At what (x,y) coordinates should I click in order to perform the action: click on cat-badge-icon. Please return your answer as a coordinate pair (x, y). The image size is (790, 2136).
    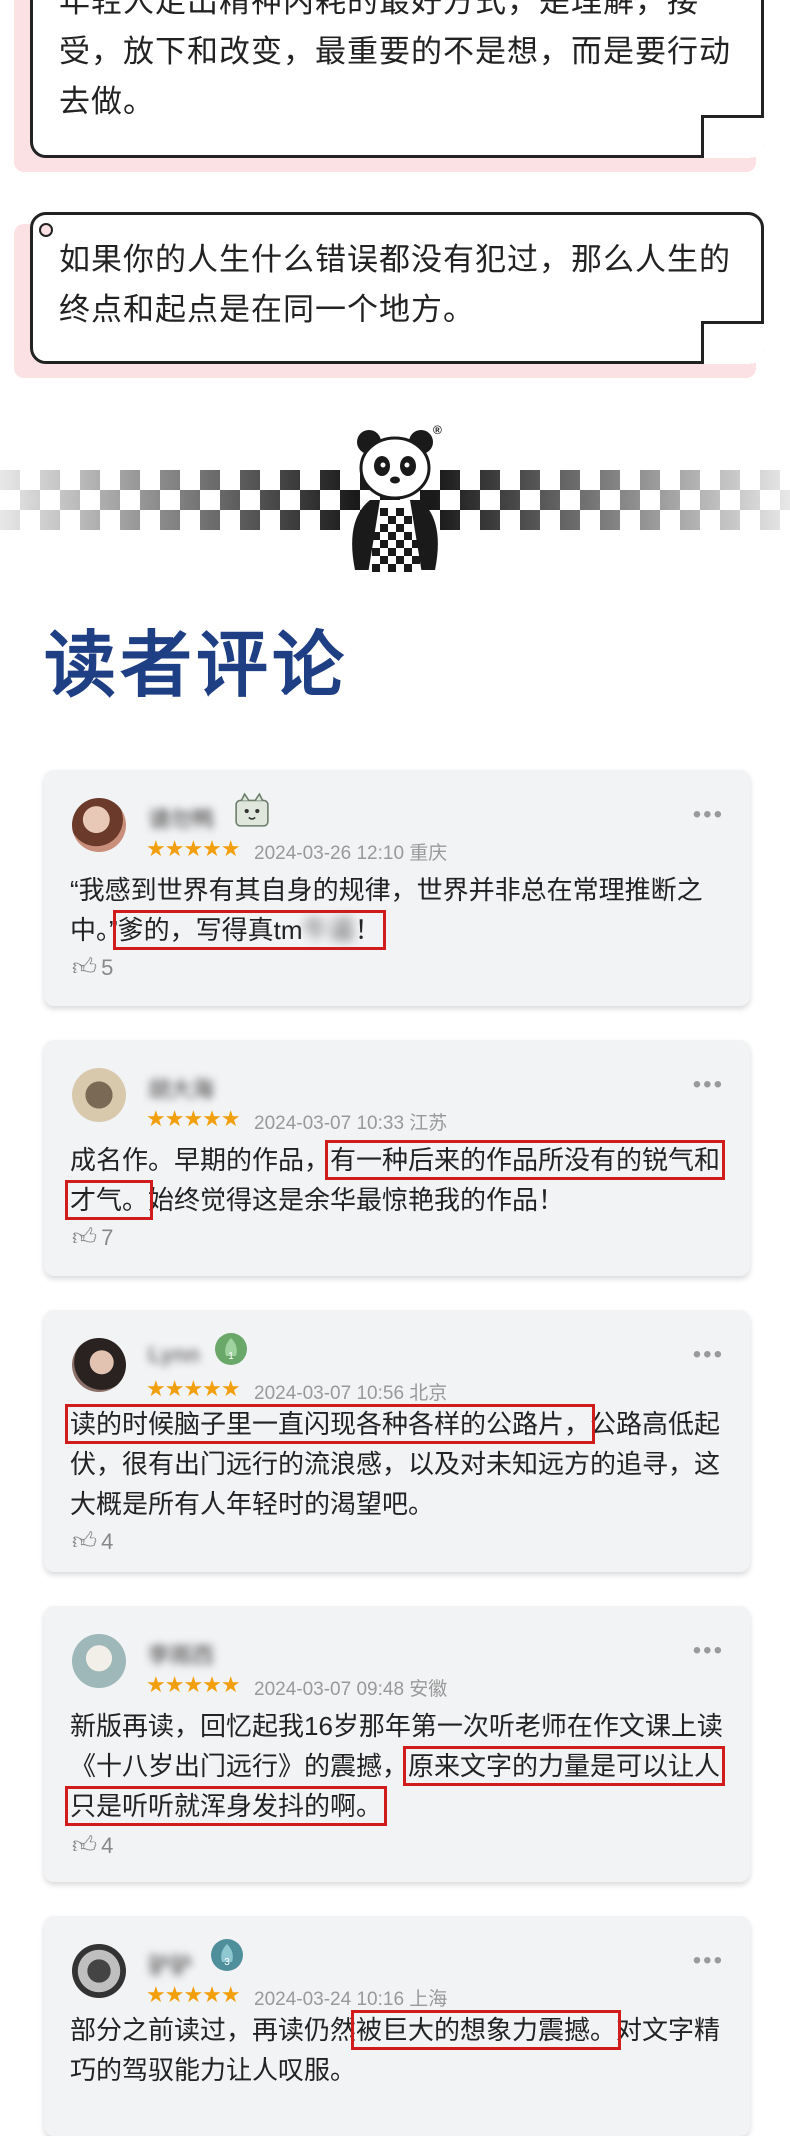
    Looking at the image, I should click on (252, 809).